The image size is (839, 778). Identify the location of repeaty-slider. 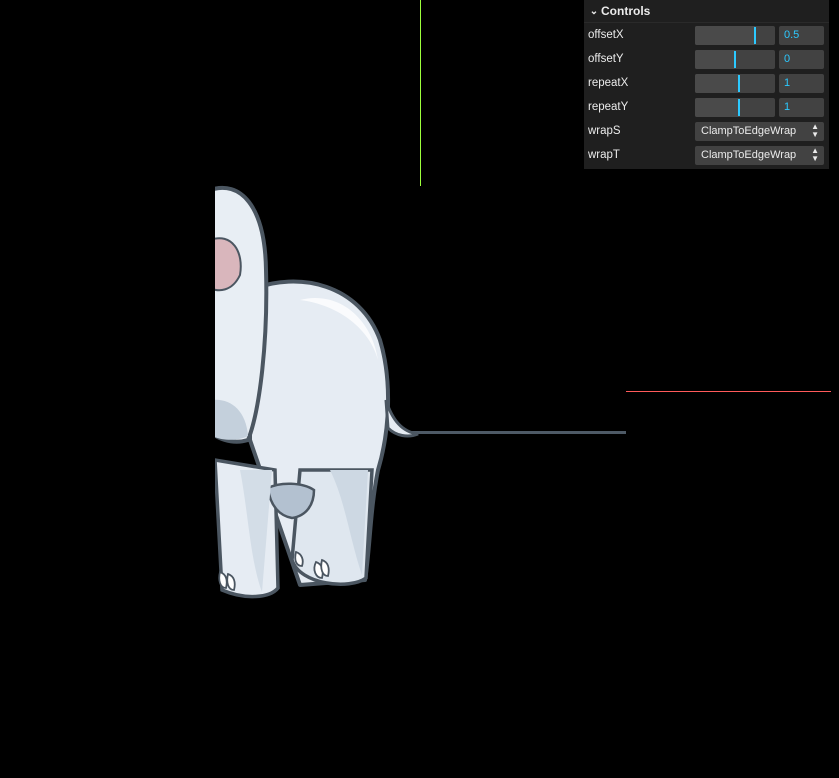
(735, 107).